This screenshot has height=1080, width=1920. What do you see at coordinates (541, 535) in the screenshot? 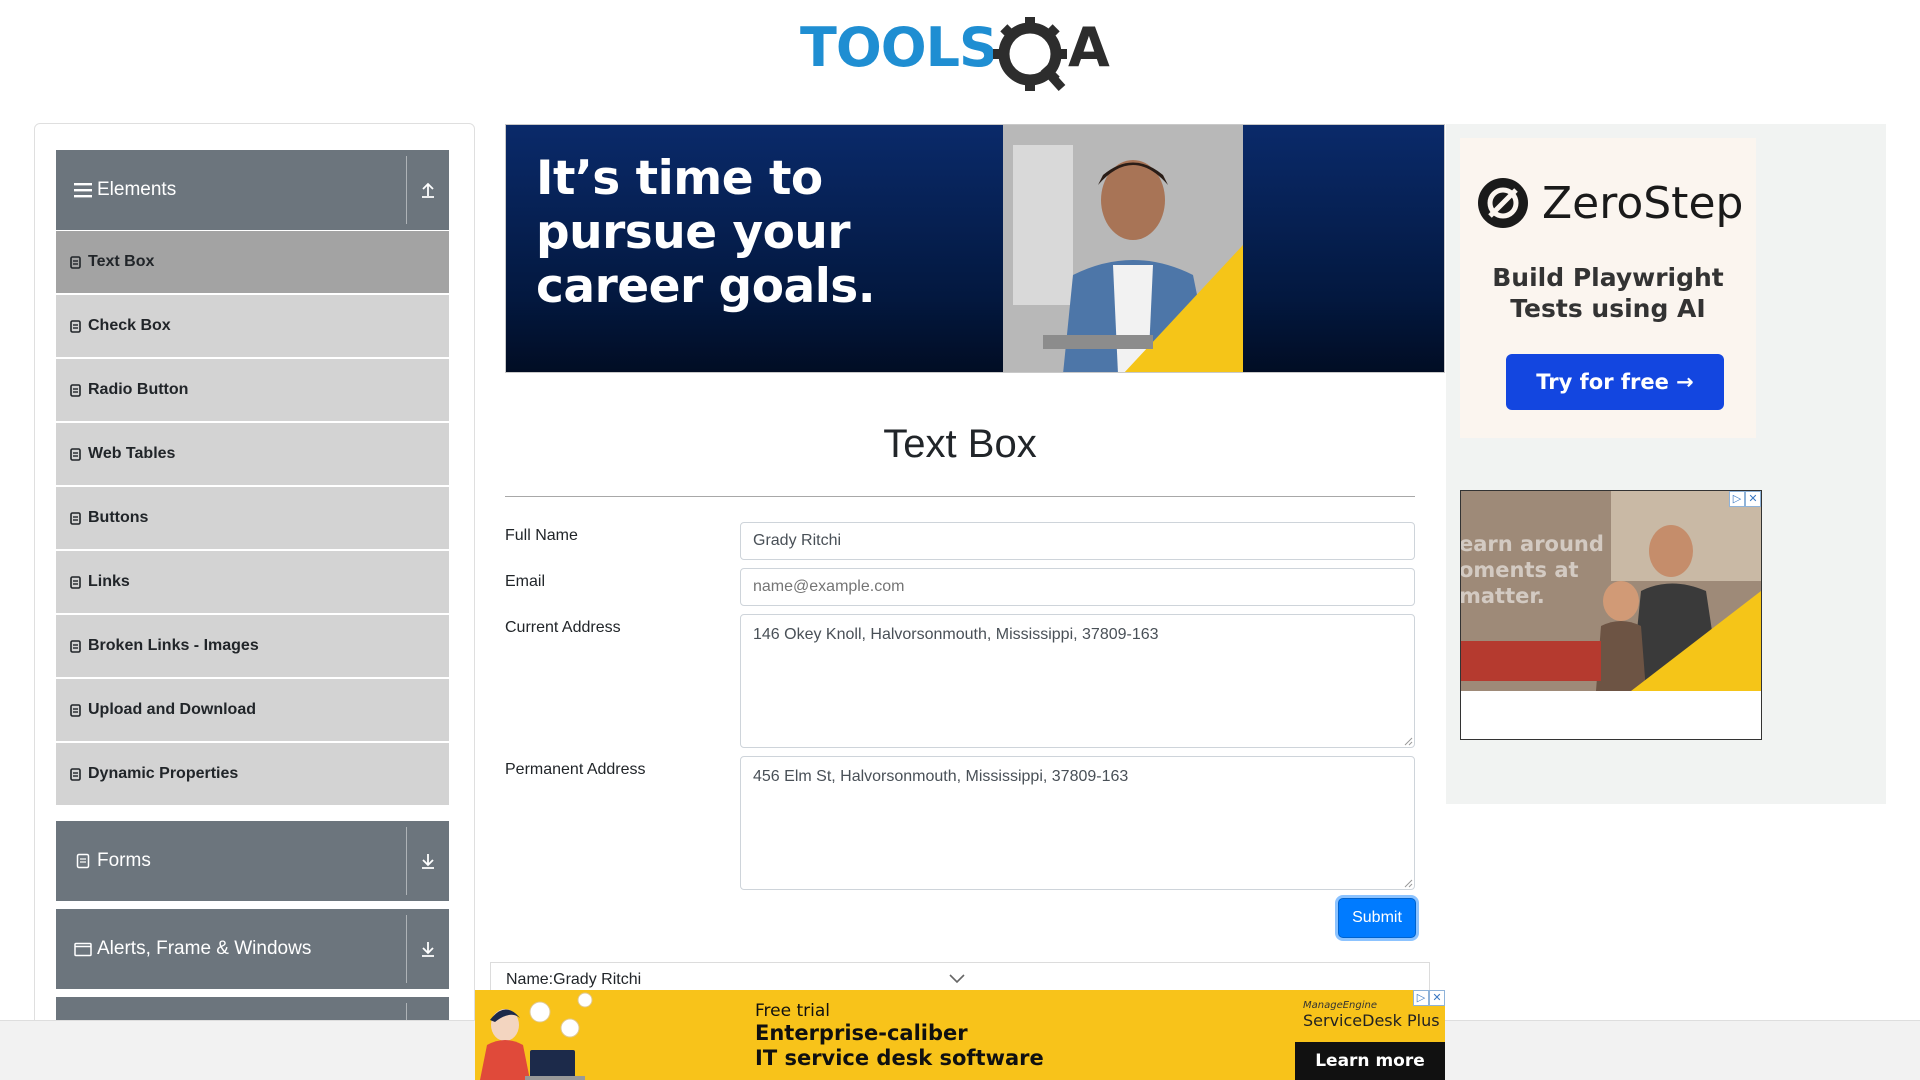
I see `full-name-label: Full Name` at bounding box center [541, 535].